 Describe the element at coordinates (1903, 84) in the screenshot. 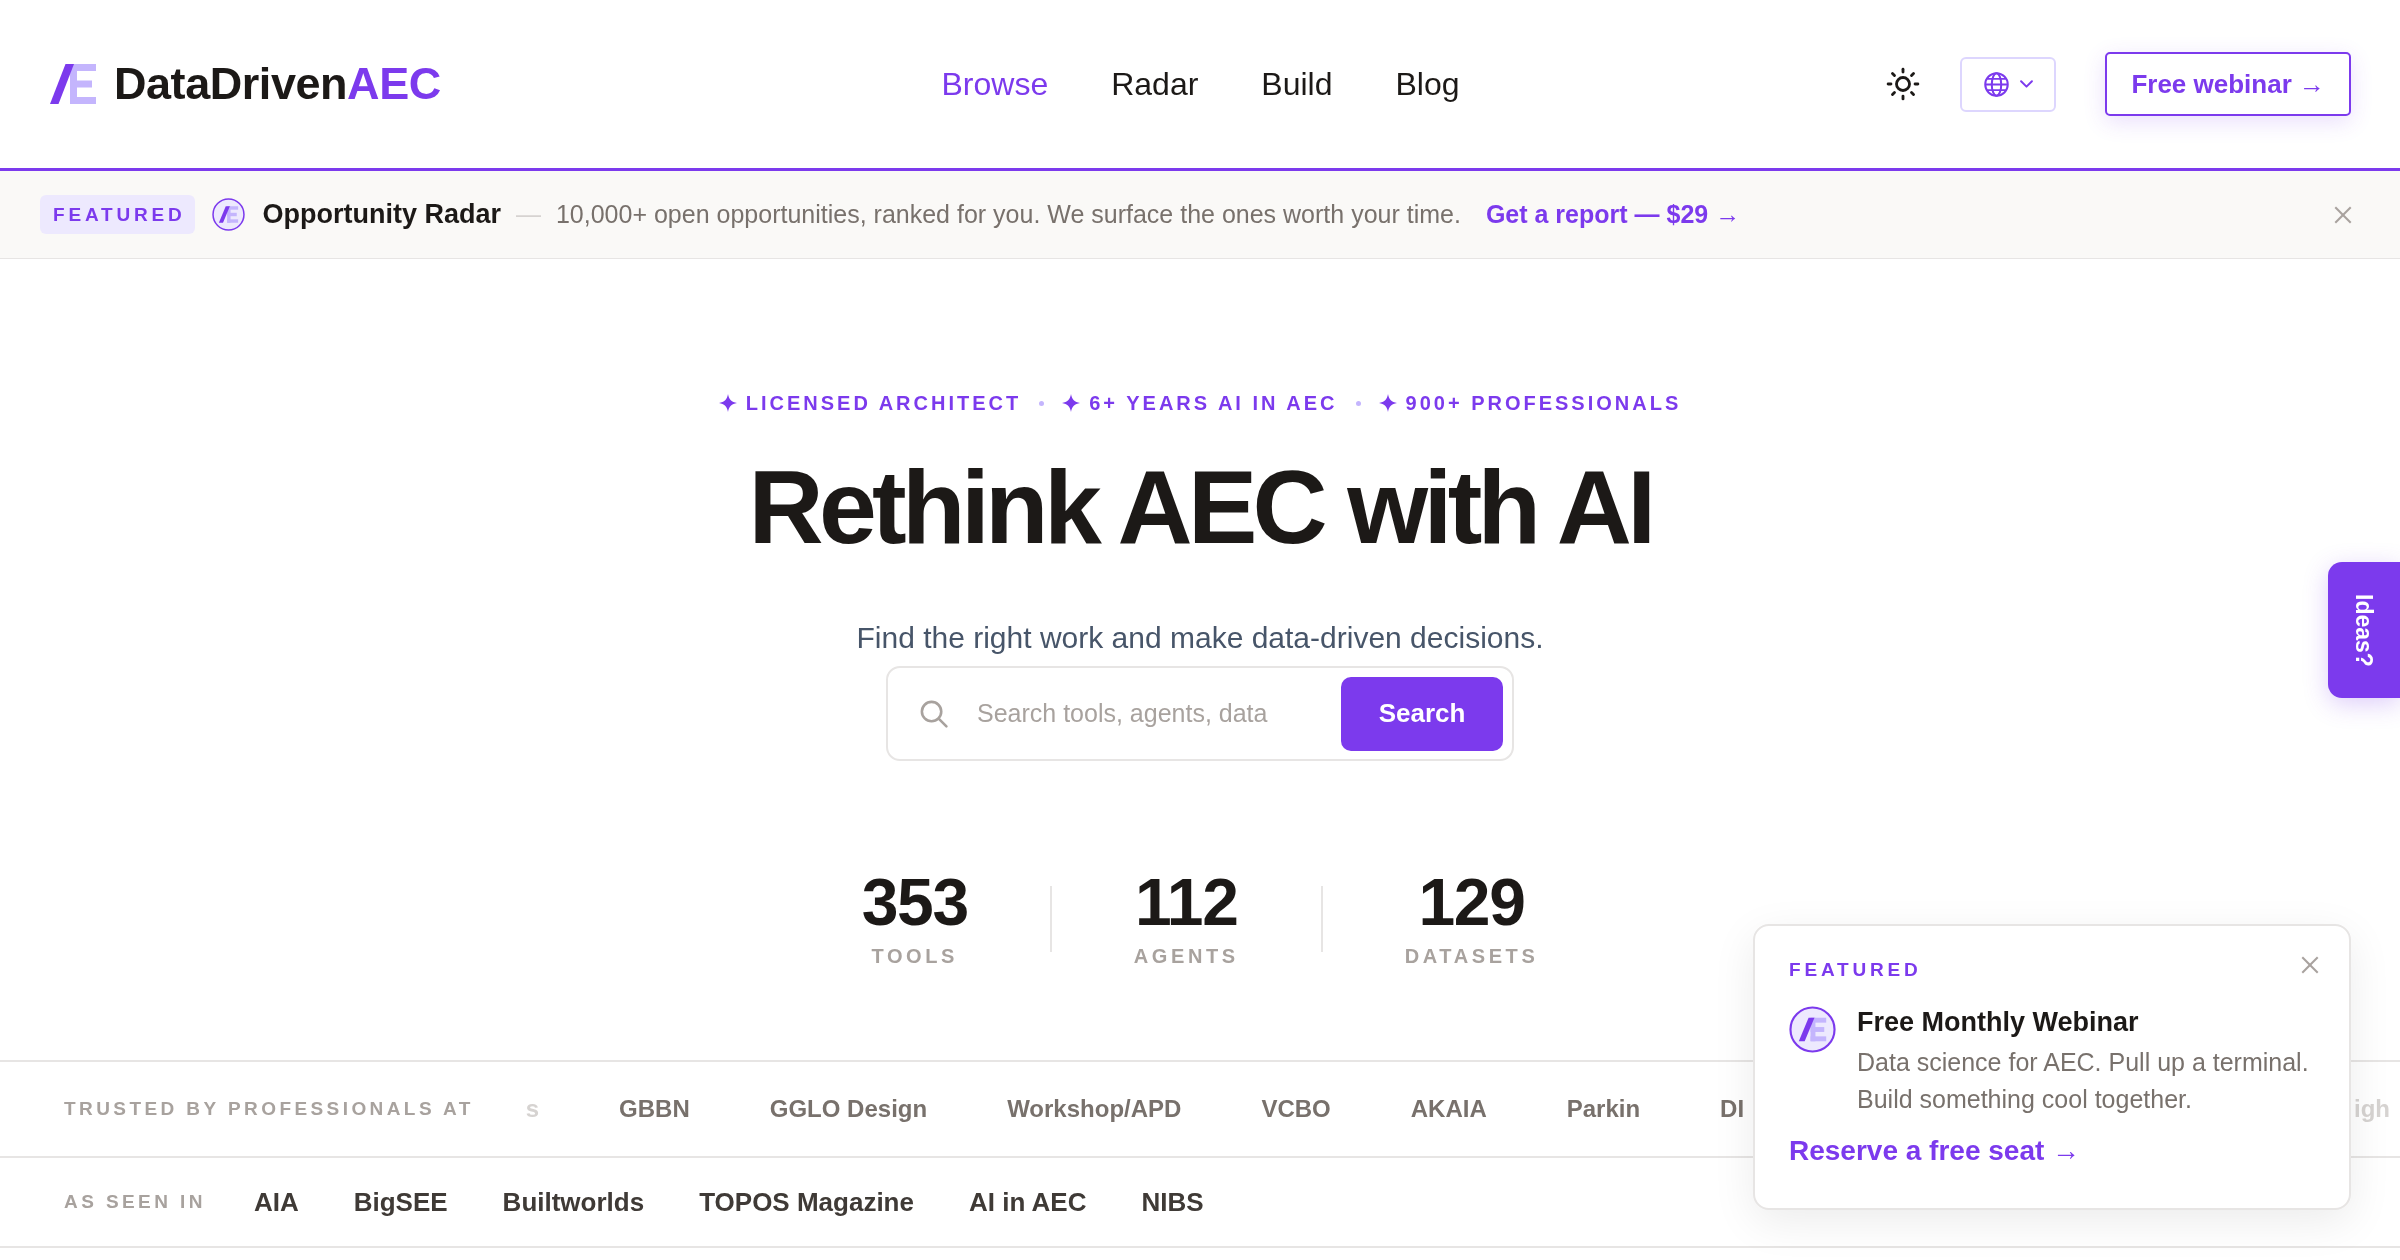

I see `sun-icon` at that location.